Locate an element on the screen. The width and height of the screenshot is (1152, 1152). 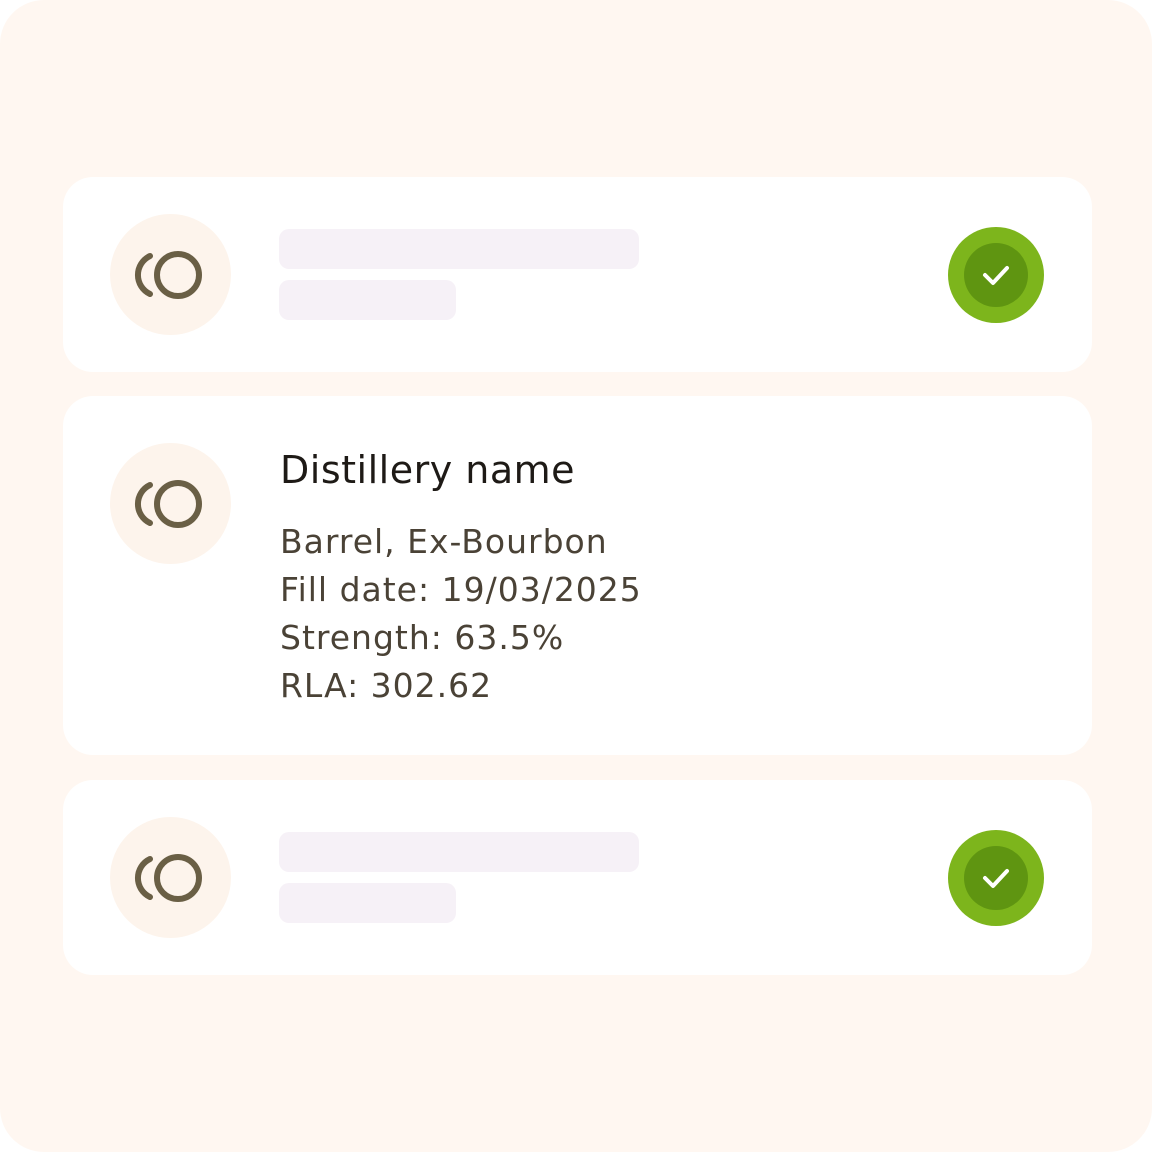
distillery-name: Distillery name is located at coordinates (428, 470).